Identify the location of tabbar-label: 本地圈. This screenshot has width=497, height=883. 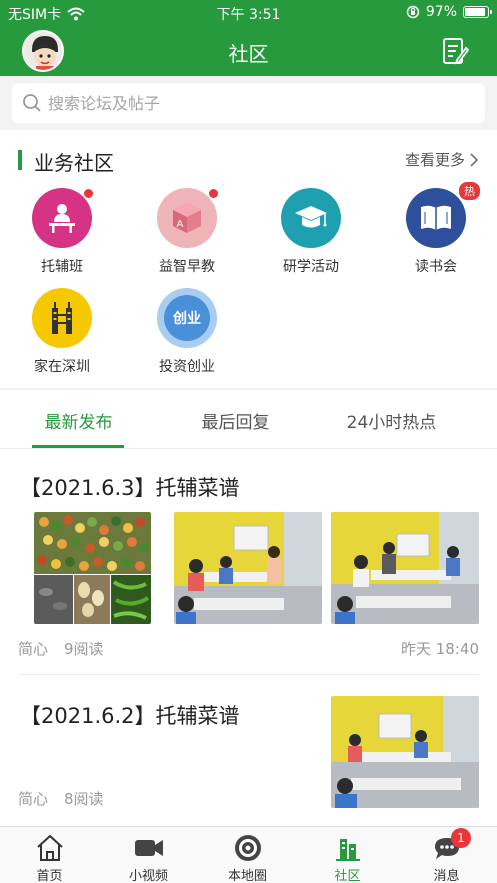
(247, 876).